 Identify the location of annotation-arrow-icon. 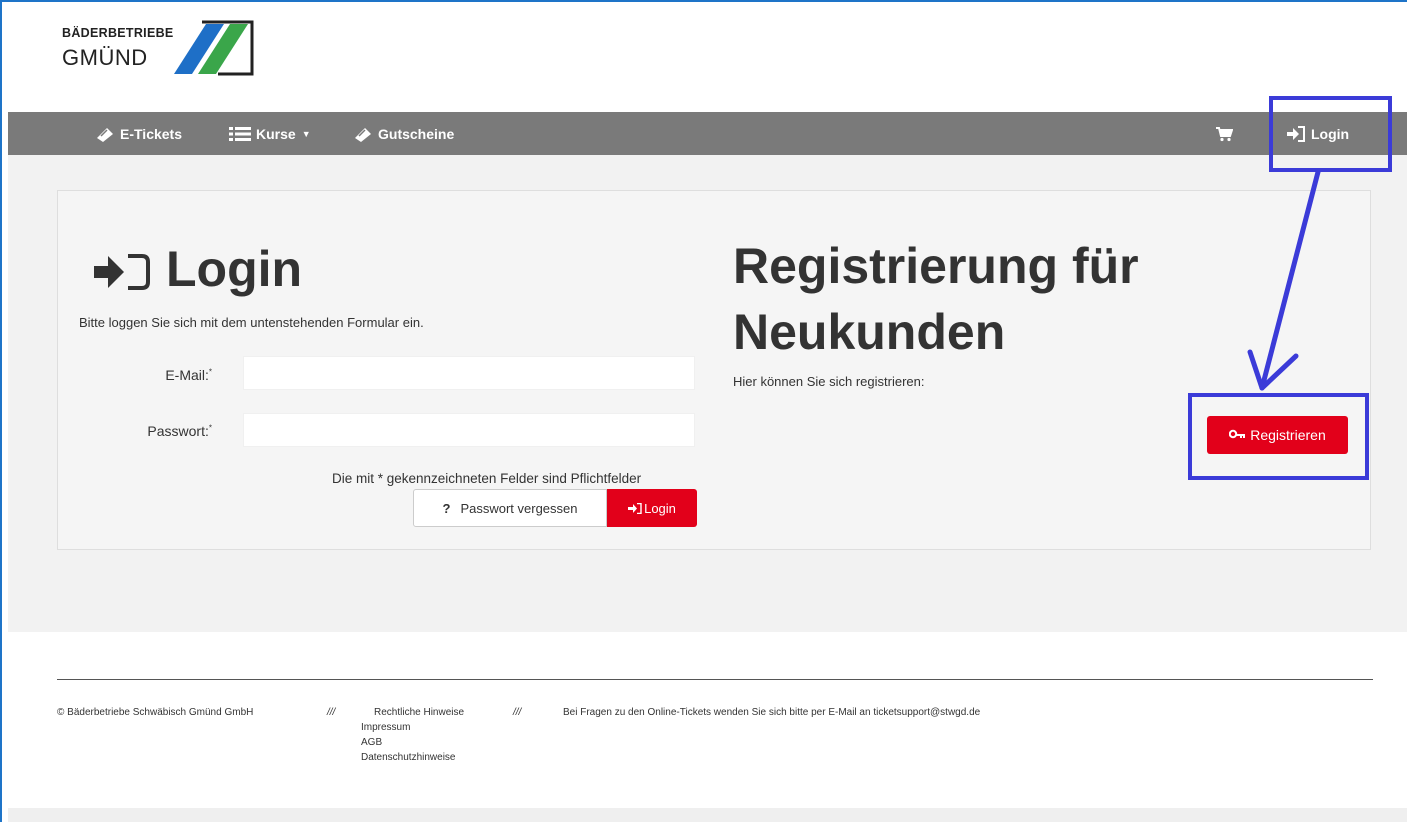
(1284, 280).